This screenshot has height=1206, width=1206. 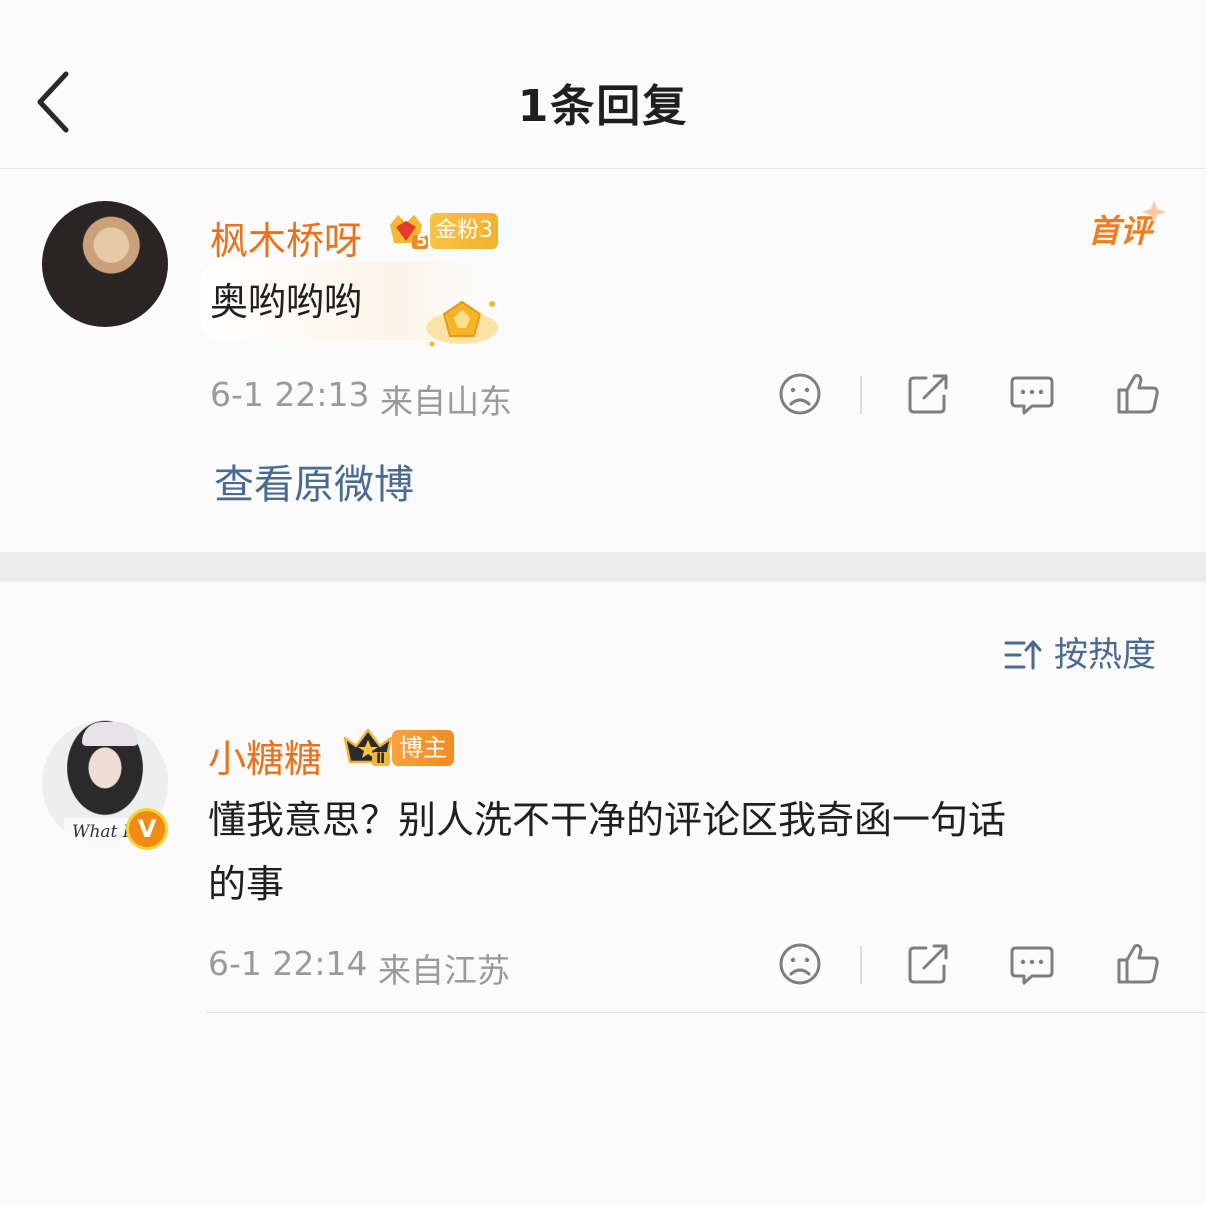 What do you see at coordinates (265, 755) in the screenshot?
I see `replier-name: 小糖糖` at bounding box center [265, 755].